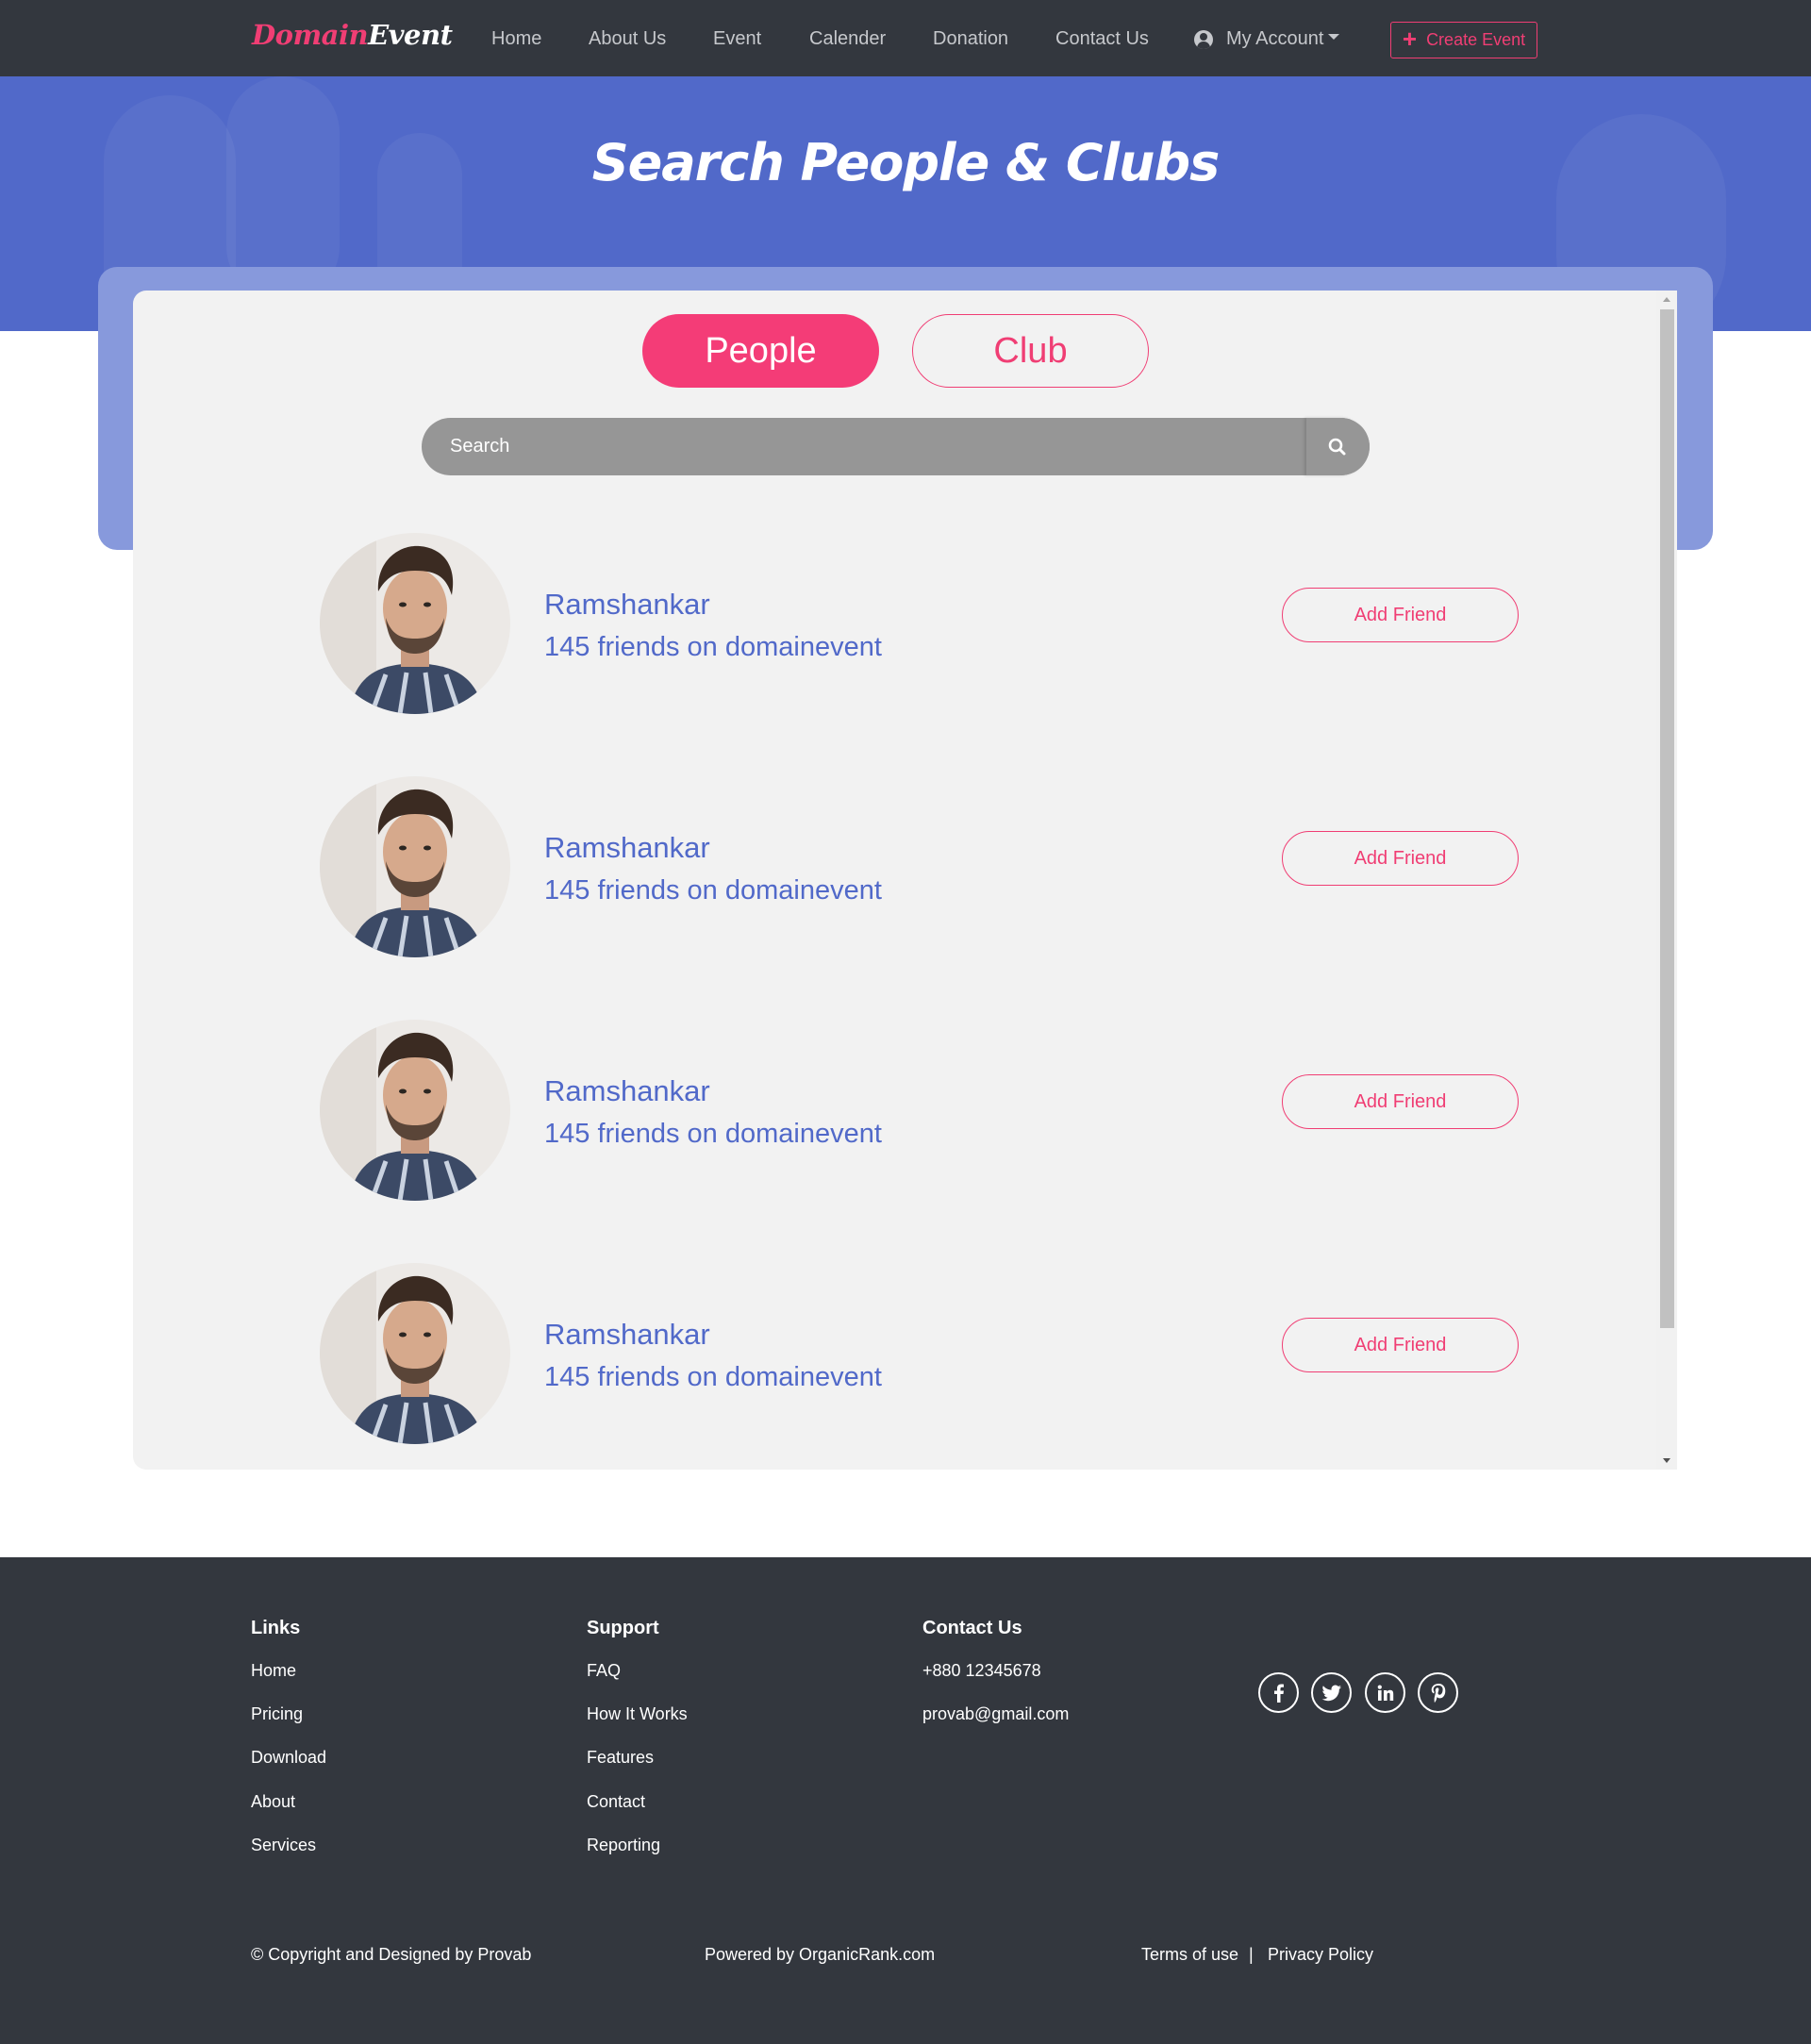 This screenshot has height=2044, width=1811. I want to click on footer-link-about: About, so click(273, 1802).